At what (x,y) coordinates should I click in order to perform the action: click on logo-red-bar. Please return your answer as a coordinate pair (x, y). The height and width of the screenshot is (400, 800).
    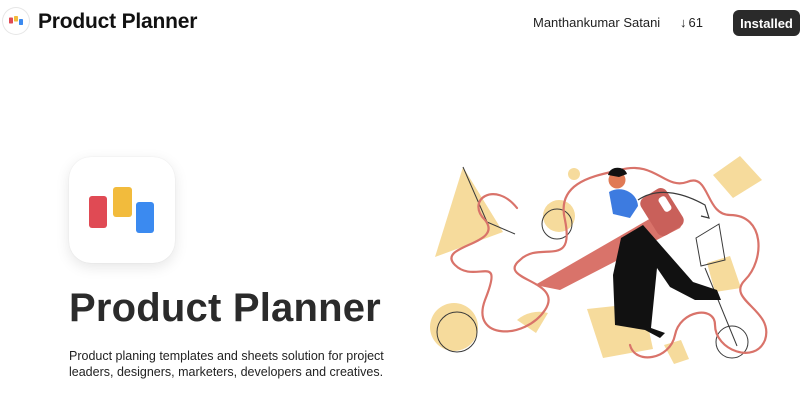
    Looking at the image, I should click on (98, 212).